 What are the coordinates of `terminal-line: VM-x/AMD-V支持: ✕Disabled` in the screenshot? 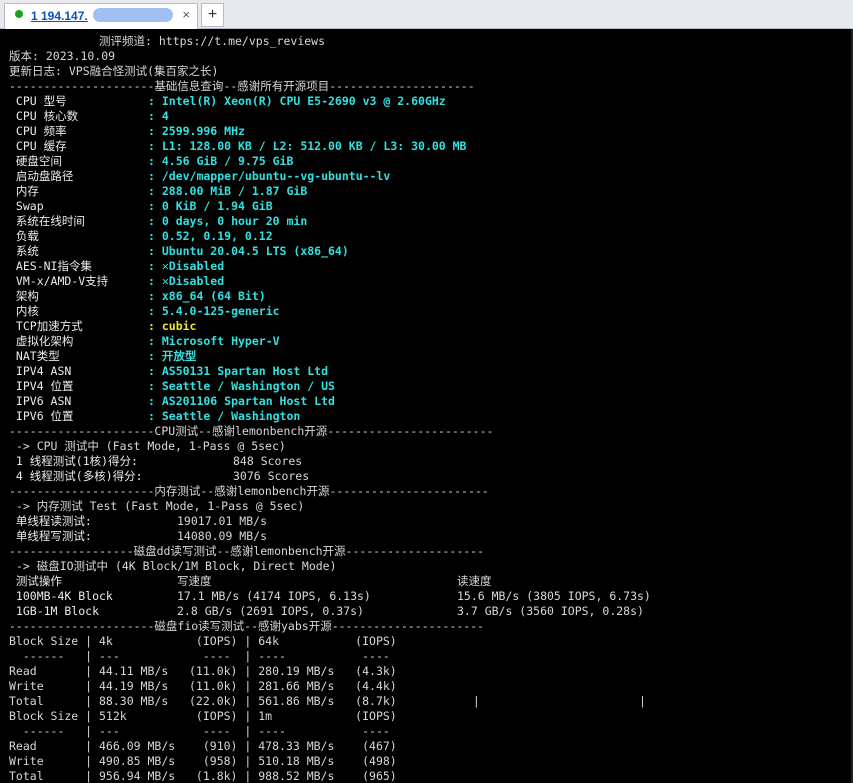 It's located at (429, 281).